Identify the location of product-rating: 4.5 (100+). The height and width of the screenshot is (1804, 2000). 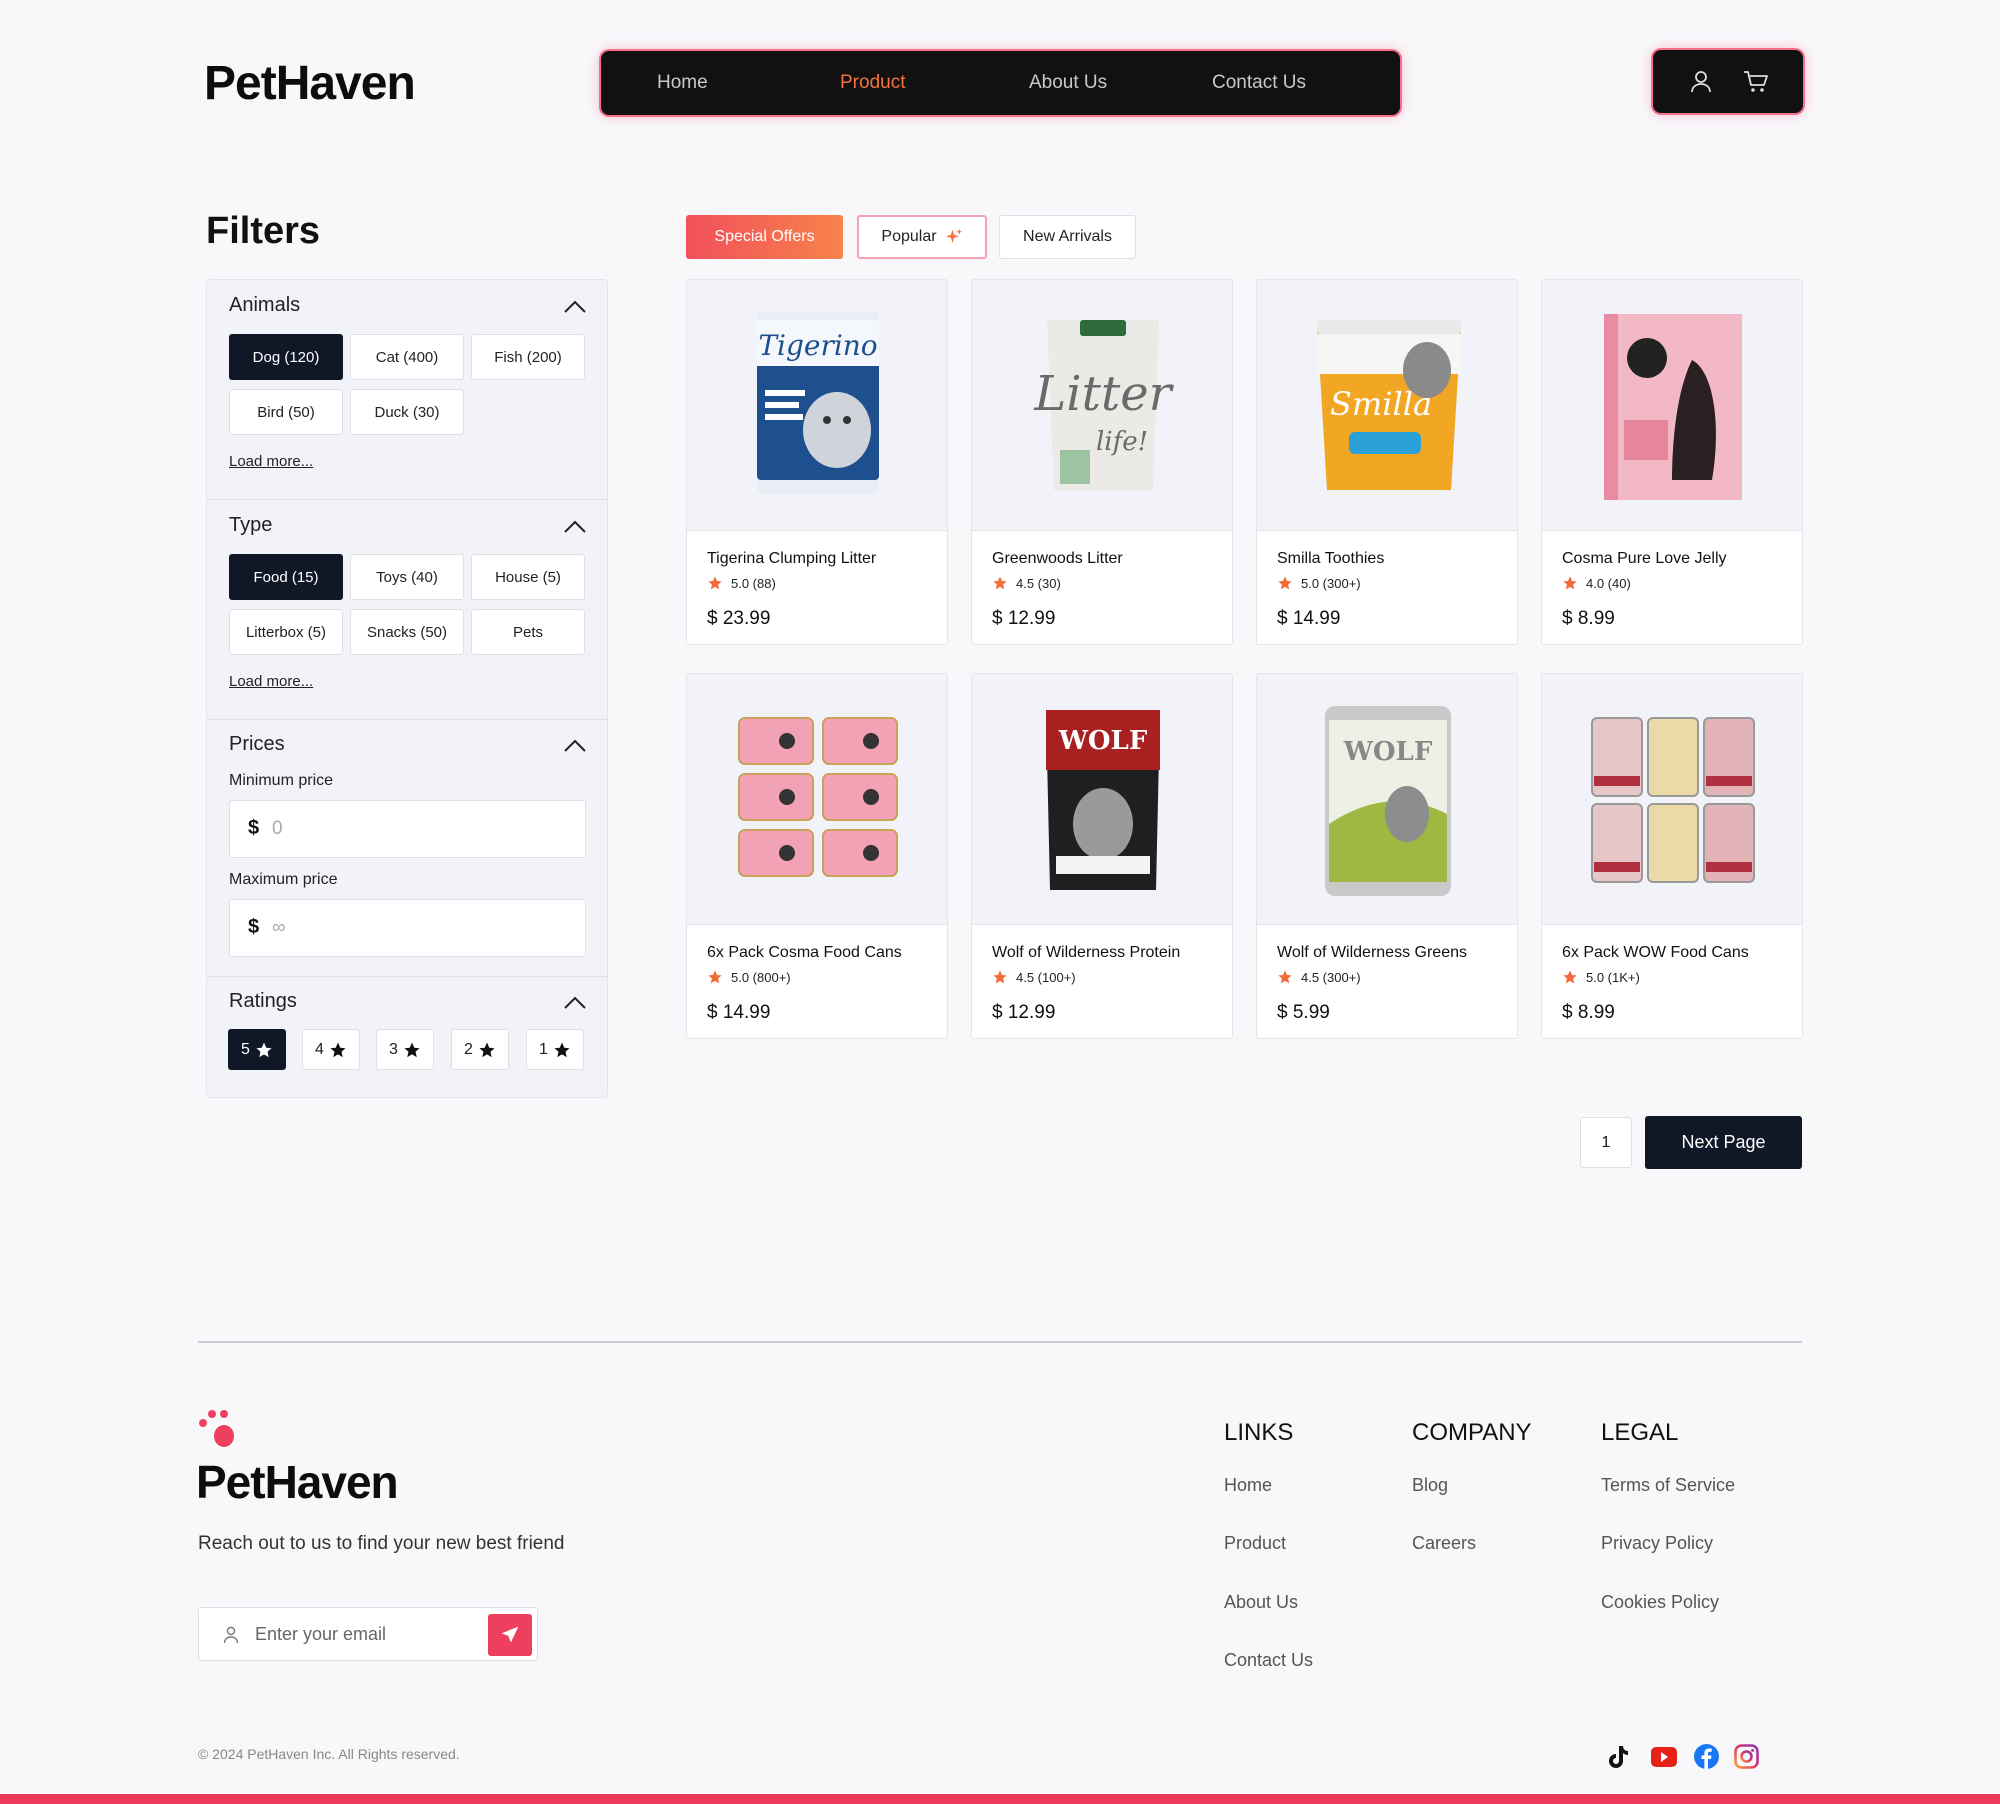
(1034, 977).